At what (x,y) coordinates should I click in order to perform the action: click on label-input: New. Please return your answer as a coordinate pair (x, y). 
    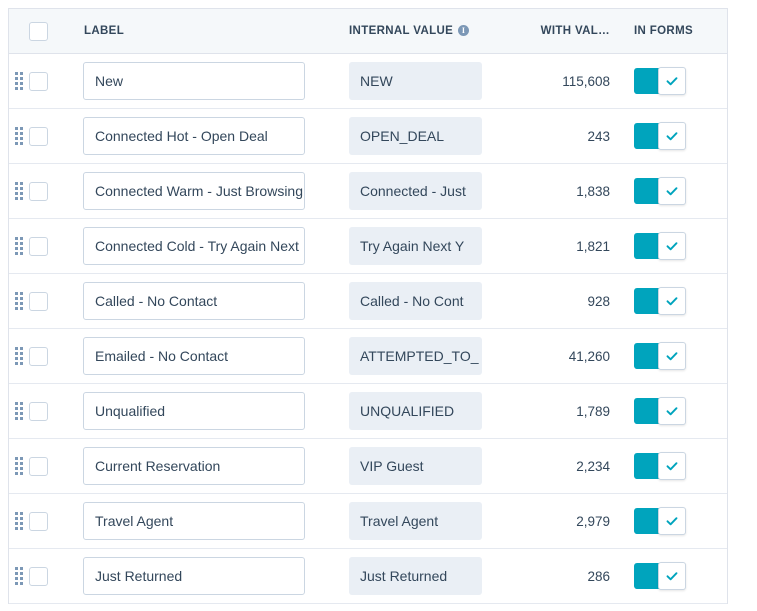
    Looking at the image, I should click on (194, 81).